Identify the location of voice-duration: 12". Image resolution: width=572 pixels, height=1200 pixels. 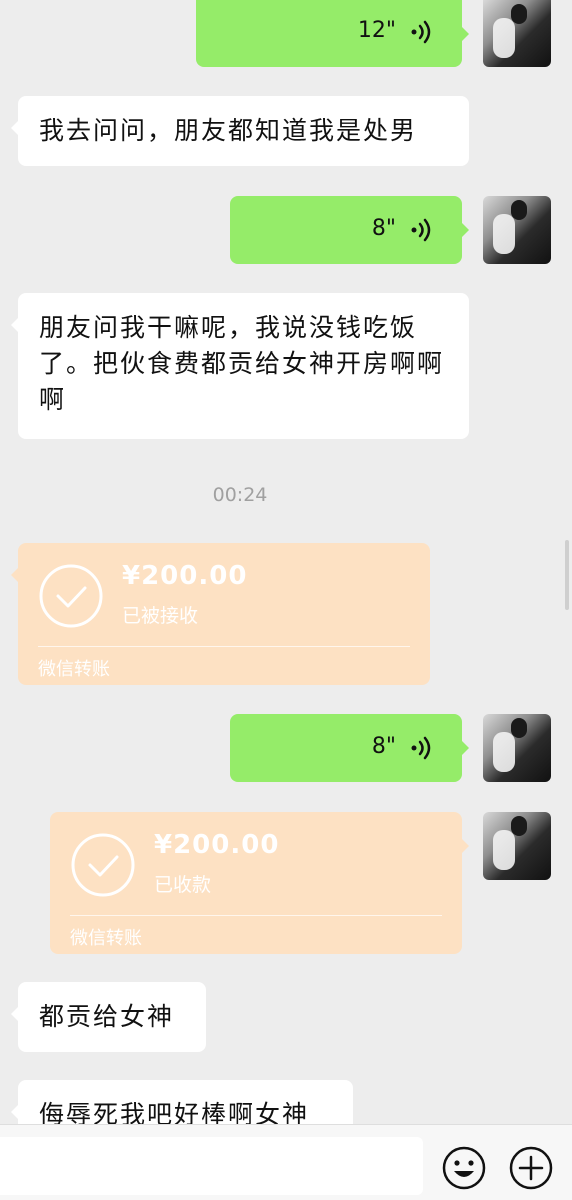
(376, 30).